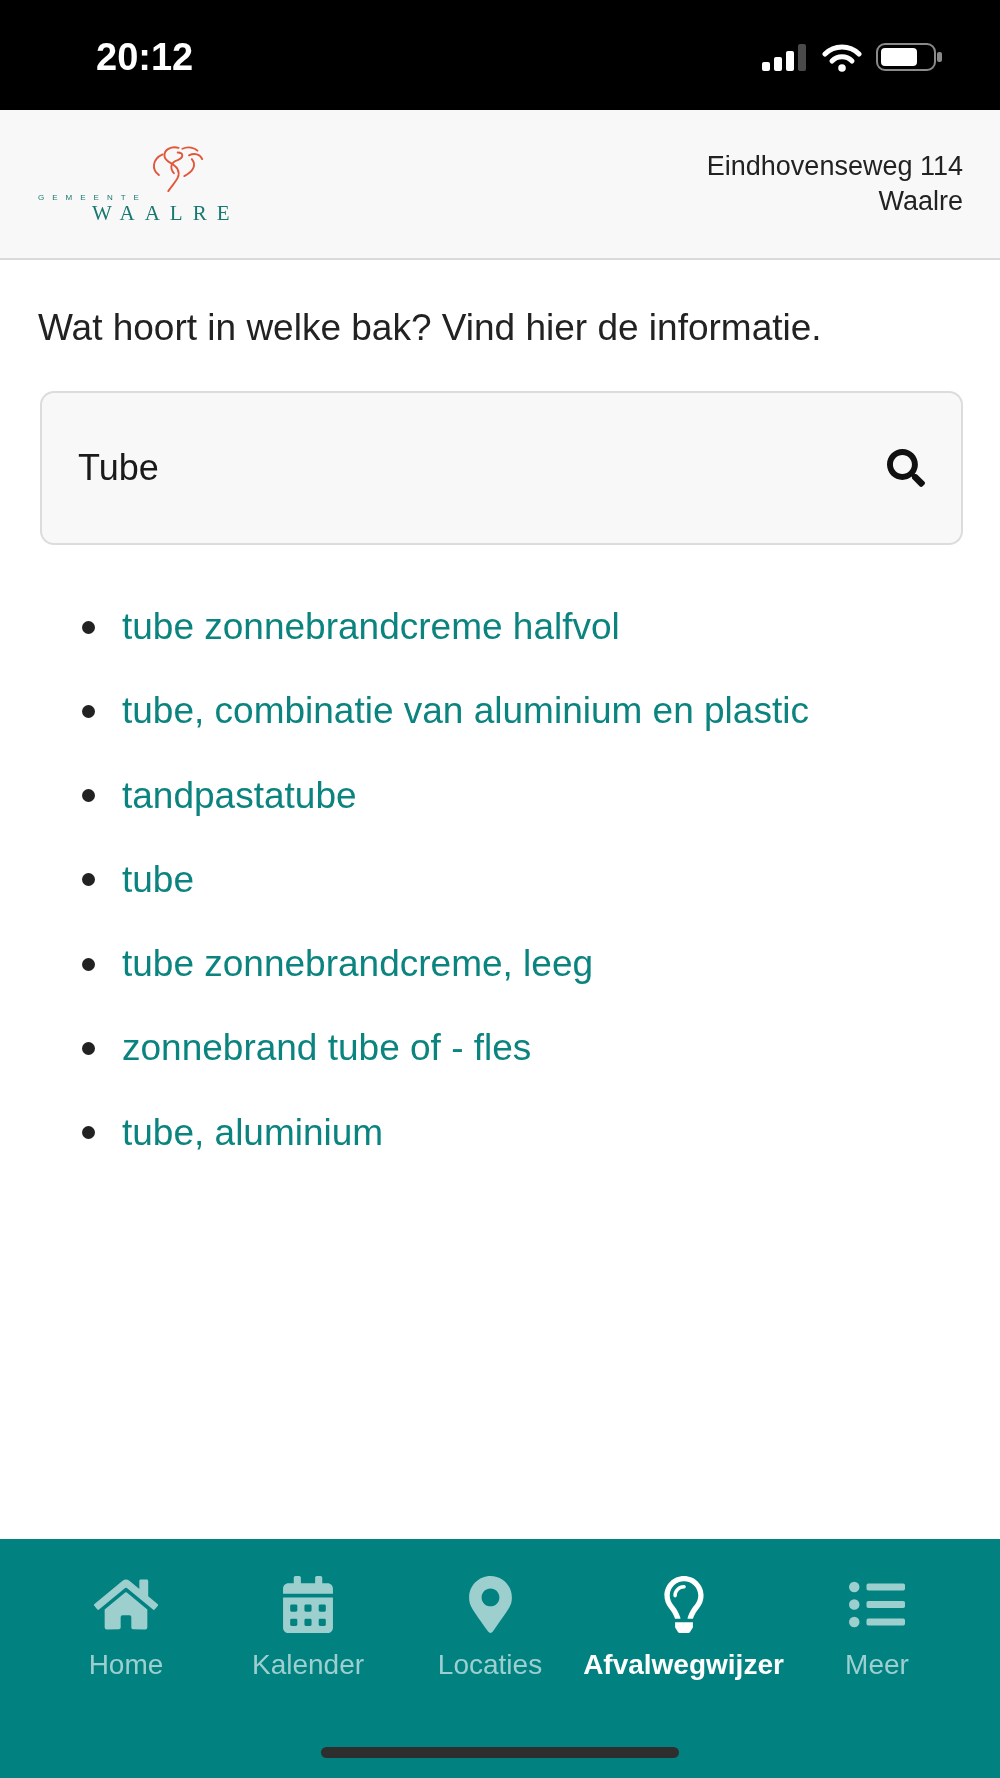 The image size is (1000, 1778). What do you see at coordinates (785, 57) in the screenshot?
I see `signal-icon` at bounding box center [785, 57].